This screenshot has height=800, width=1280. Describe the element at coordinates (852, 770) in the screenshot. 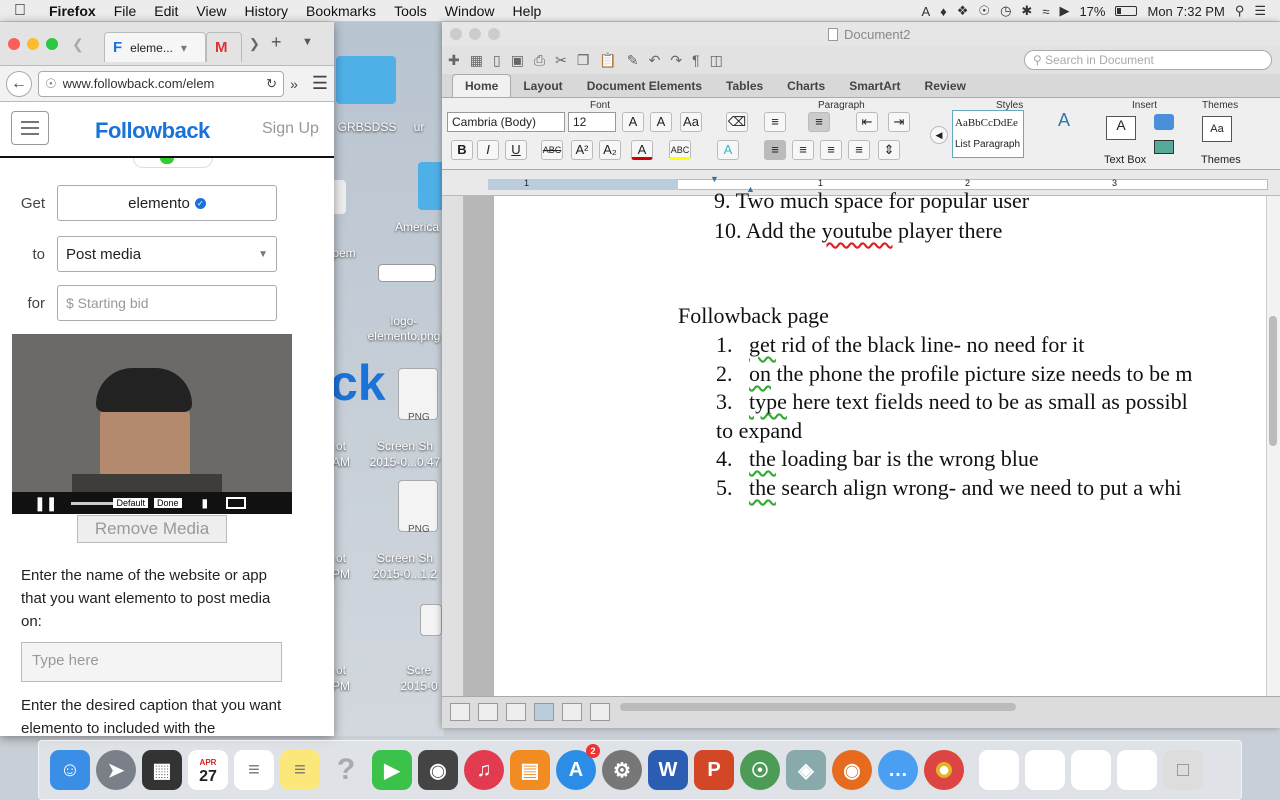

I see `firefox-icon: ◉` at that location.